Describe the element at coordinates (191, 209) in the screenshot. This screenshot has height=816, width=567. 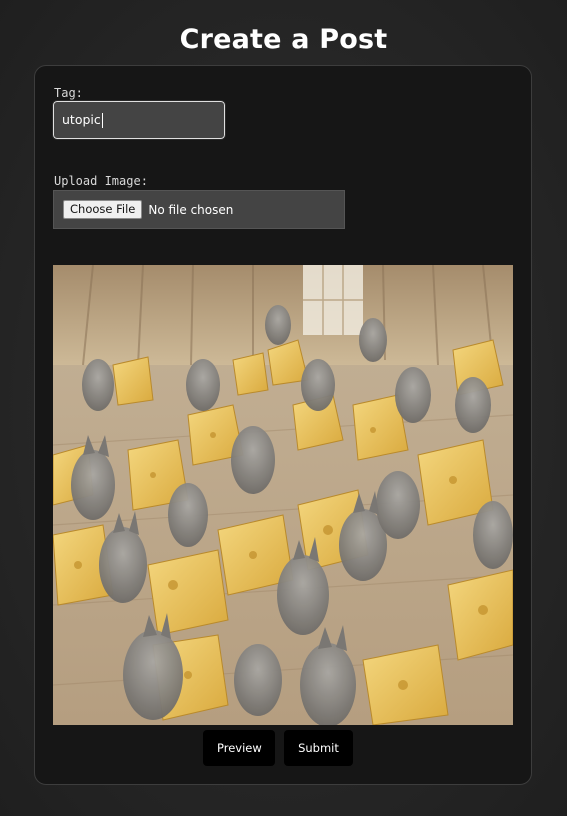
I see `file-status-text: No file chosen` at that location.